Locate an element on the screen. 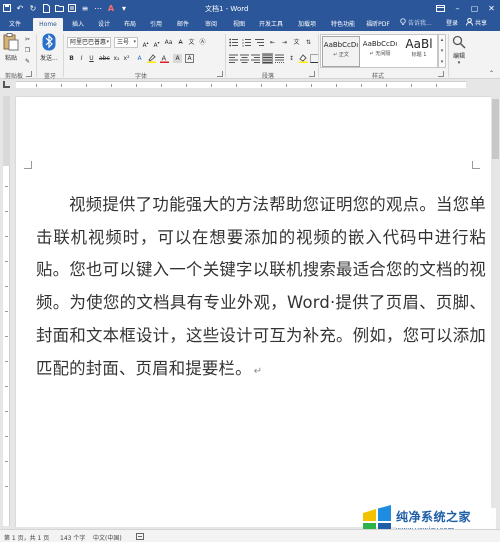  language-status: 中文(中国) is located at coordinates (107, 537).